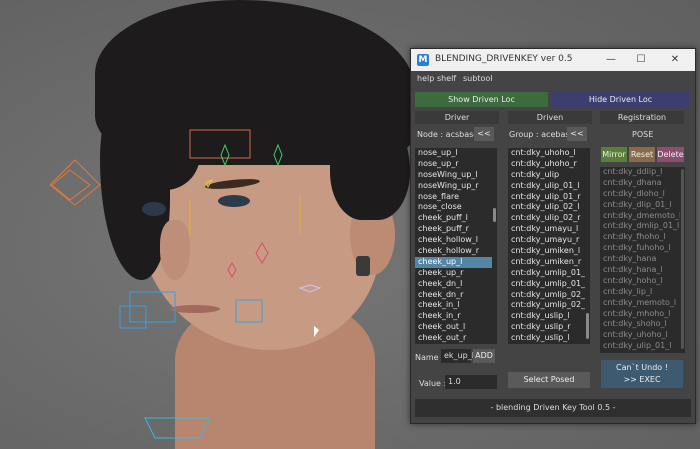 This screenshot has width=700, height=449. Describe the element at coordinates (640, 172) in the screenshot. I see `pose-list-item: cnt:dky_ddlip_l` at that location.